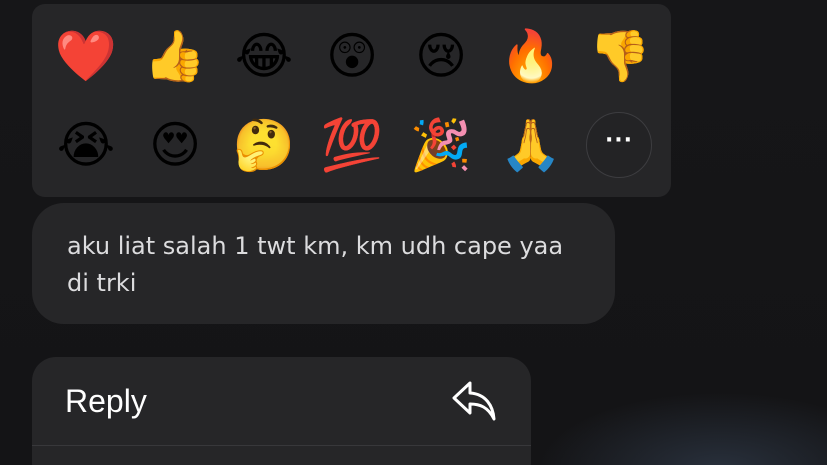 Image resolution: width=827 pixels, height=465 pixels. I want to click on astonished-face-icon: 😲, so click(352, 56).